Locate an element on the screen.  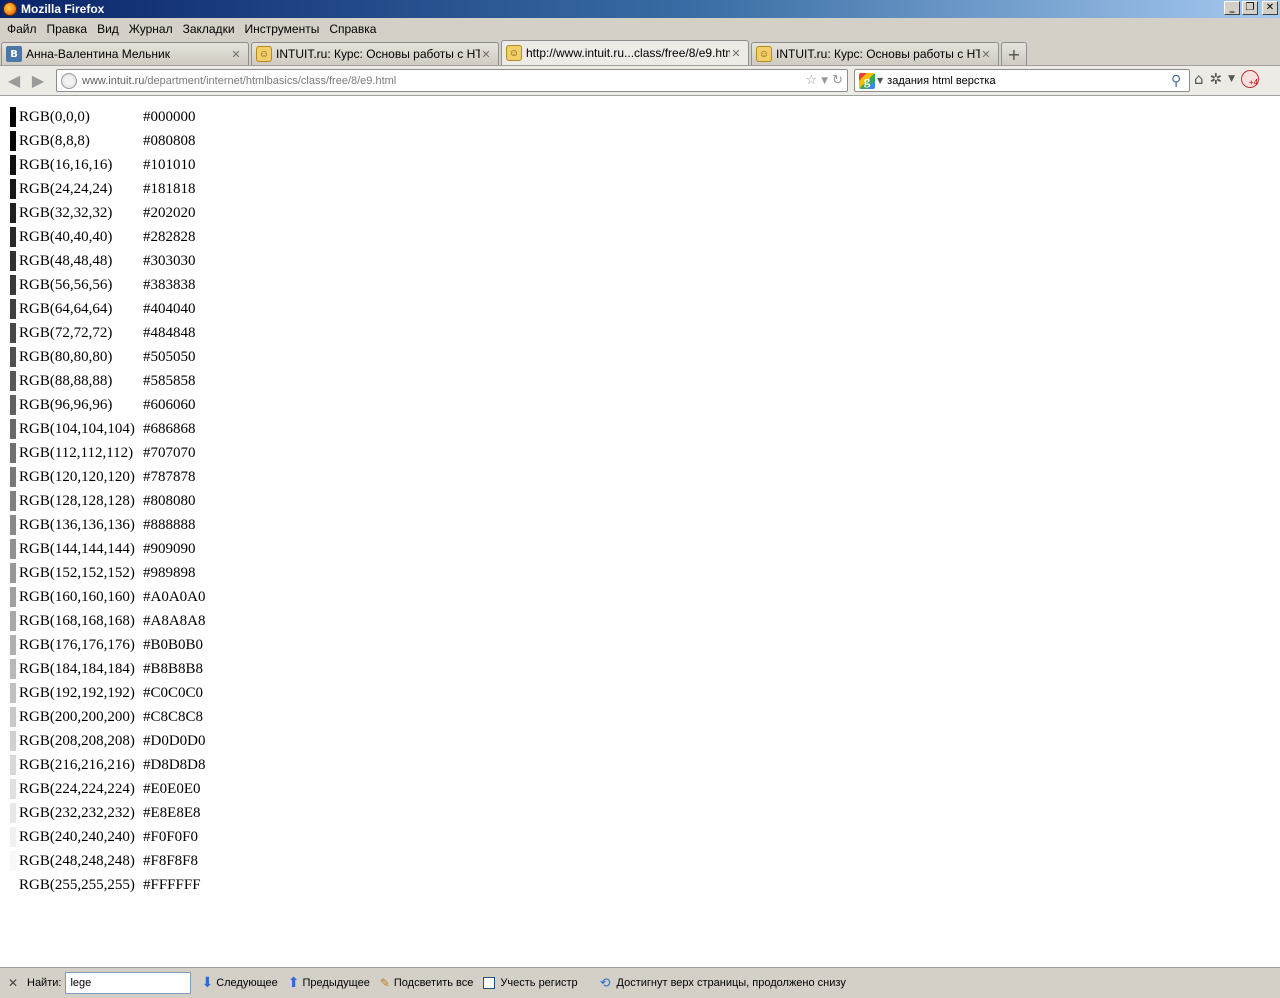
hex-value: #888888 is located at coordinates (169, 524).